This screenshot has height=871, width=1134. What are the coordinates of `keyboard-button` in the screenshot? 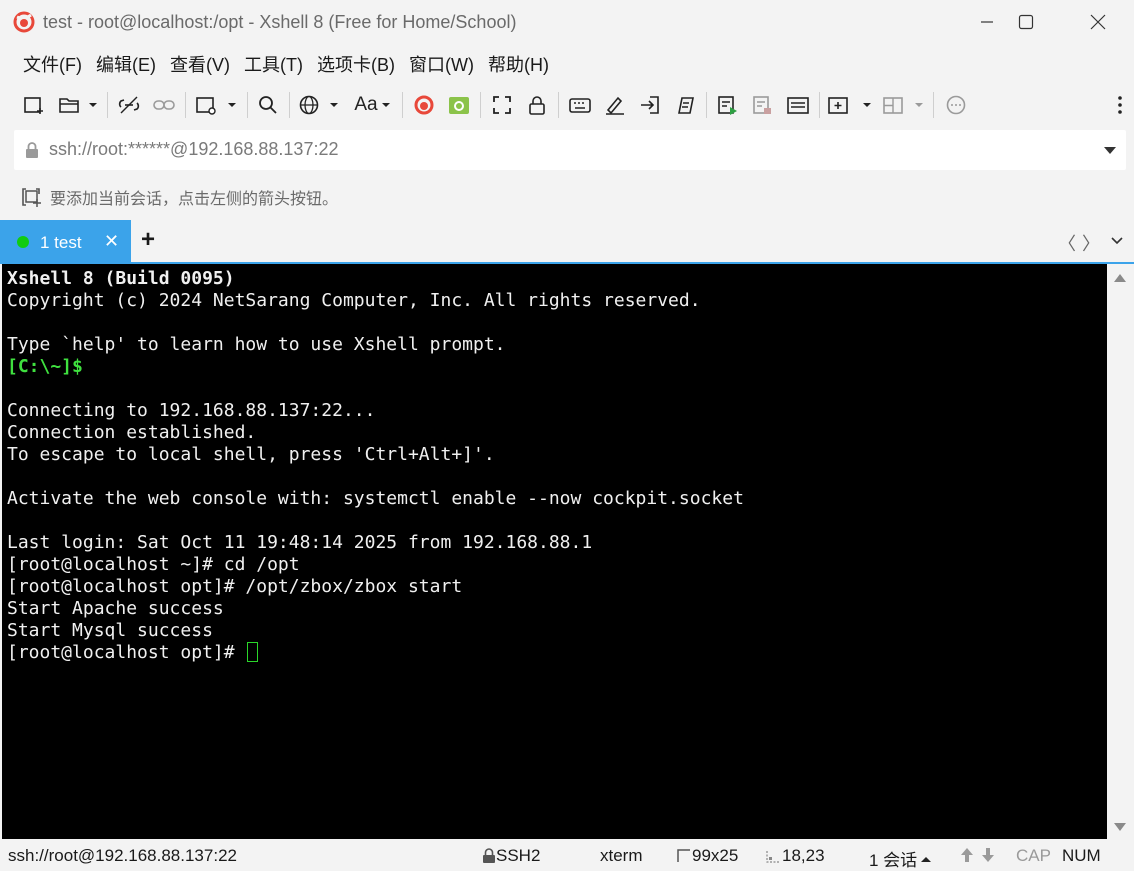 It's located at (580, 105).